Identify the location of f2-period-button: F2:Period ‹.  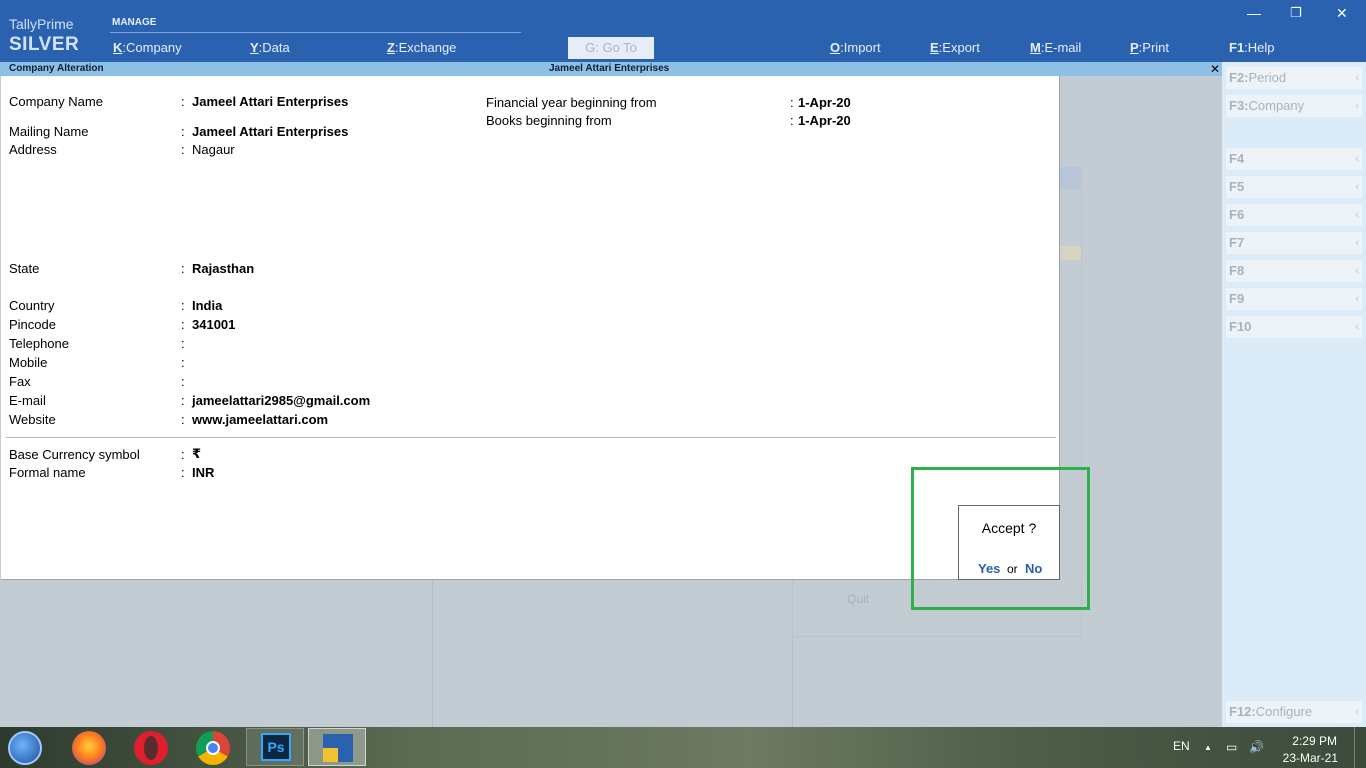
(1294, 78).